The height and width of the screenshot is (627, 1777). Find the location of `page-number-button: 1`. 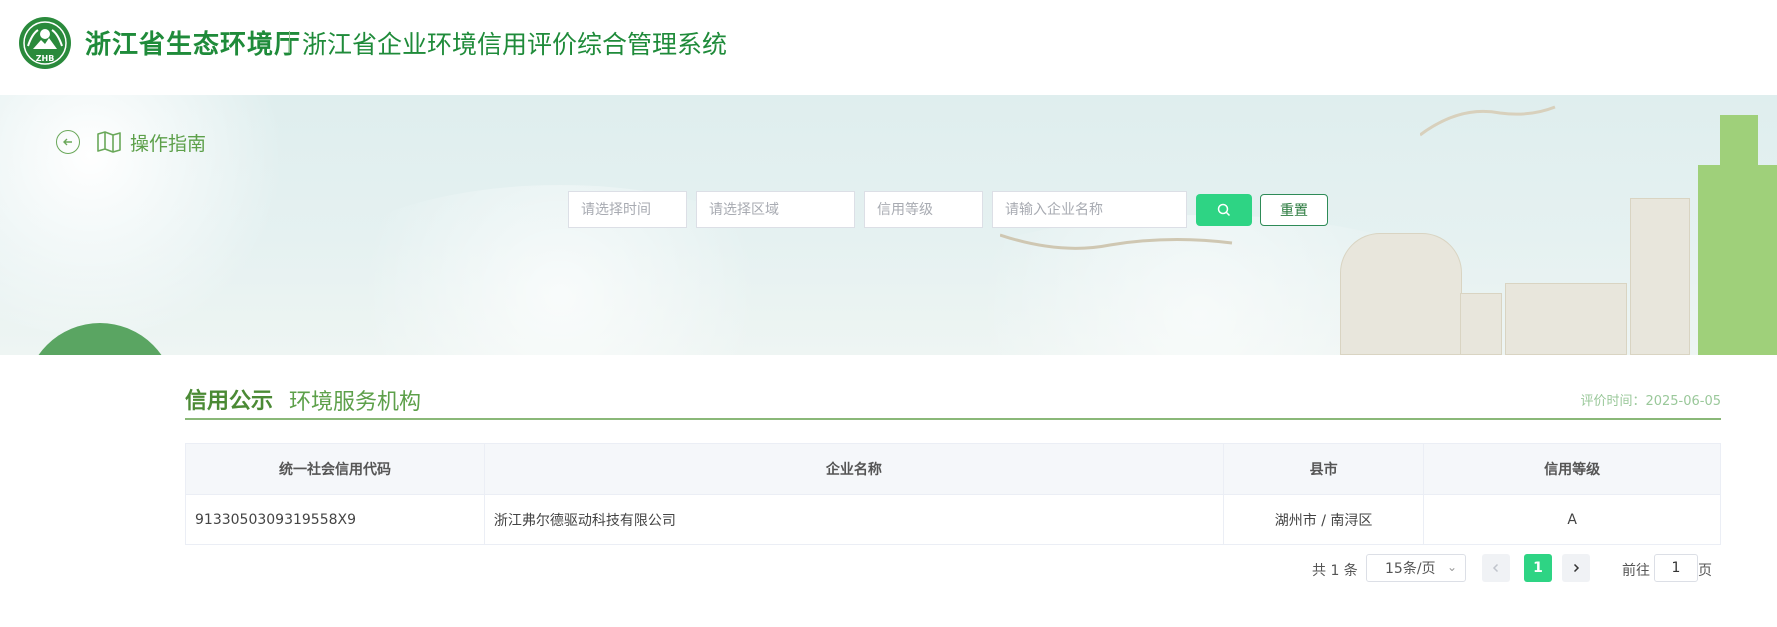

page-number-button: 1 is located at coordinates (1538, 568).